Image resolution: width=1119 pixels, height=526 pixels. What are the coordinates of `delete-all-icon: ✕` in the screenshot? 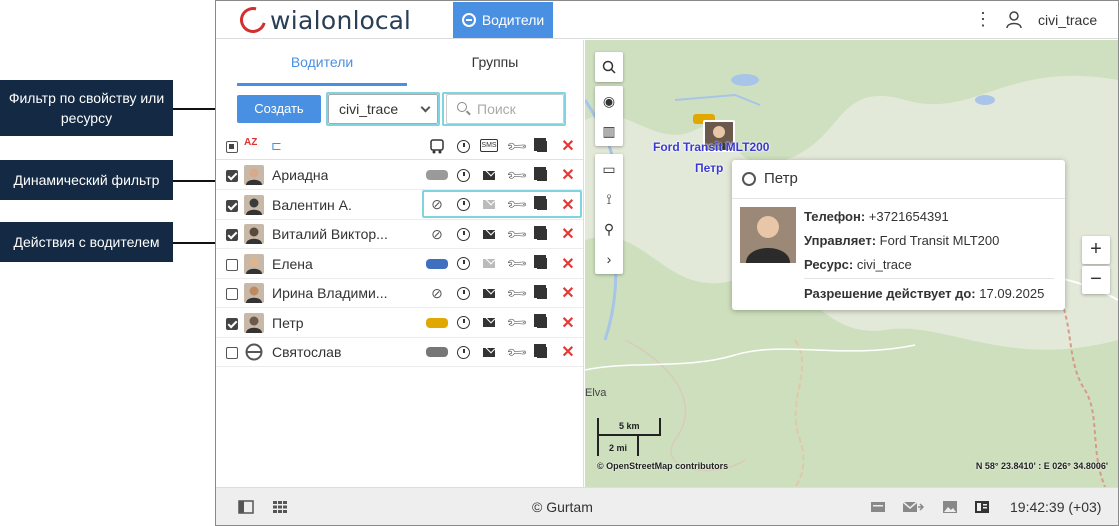 It's located at (568, 146).